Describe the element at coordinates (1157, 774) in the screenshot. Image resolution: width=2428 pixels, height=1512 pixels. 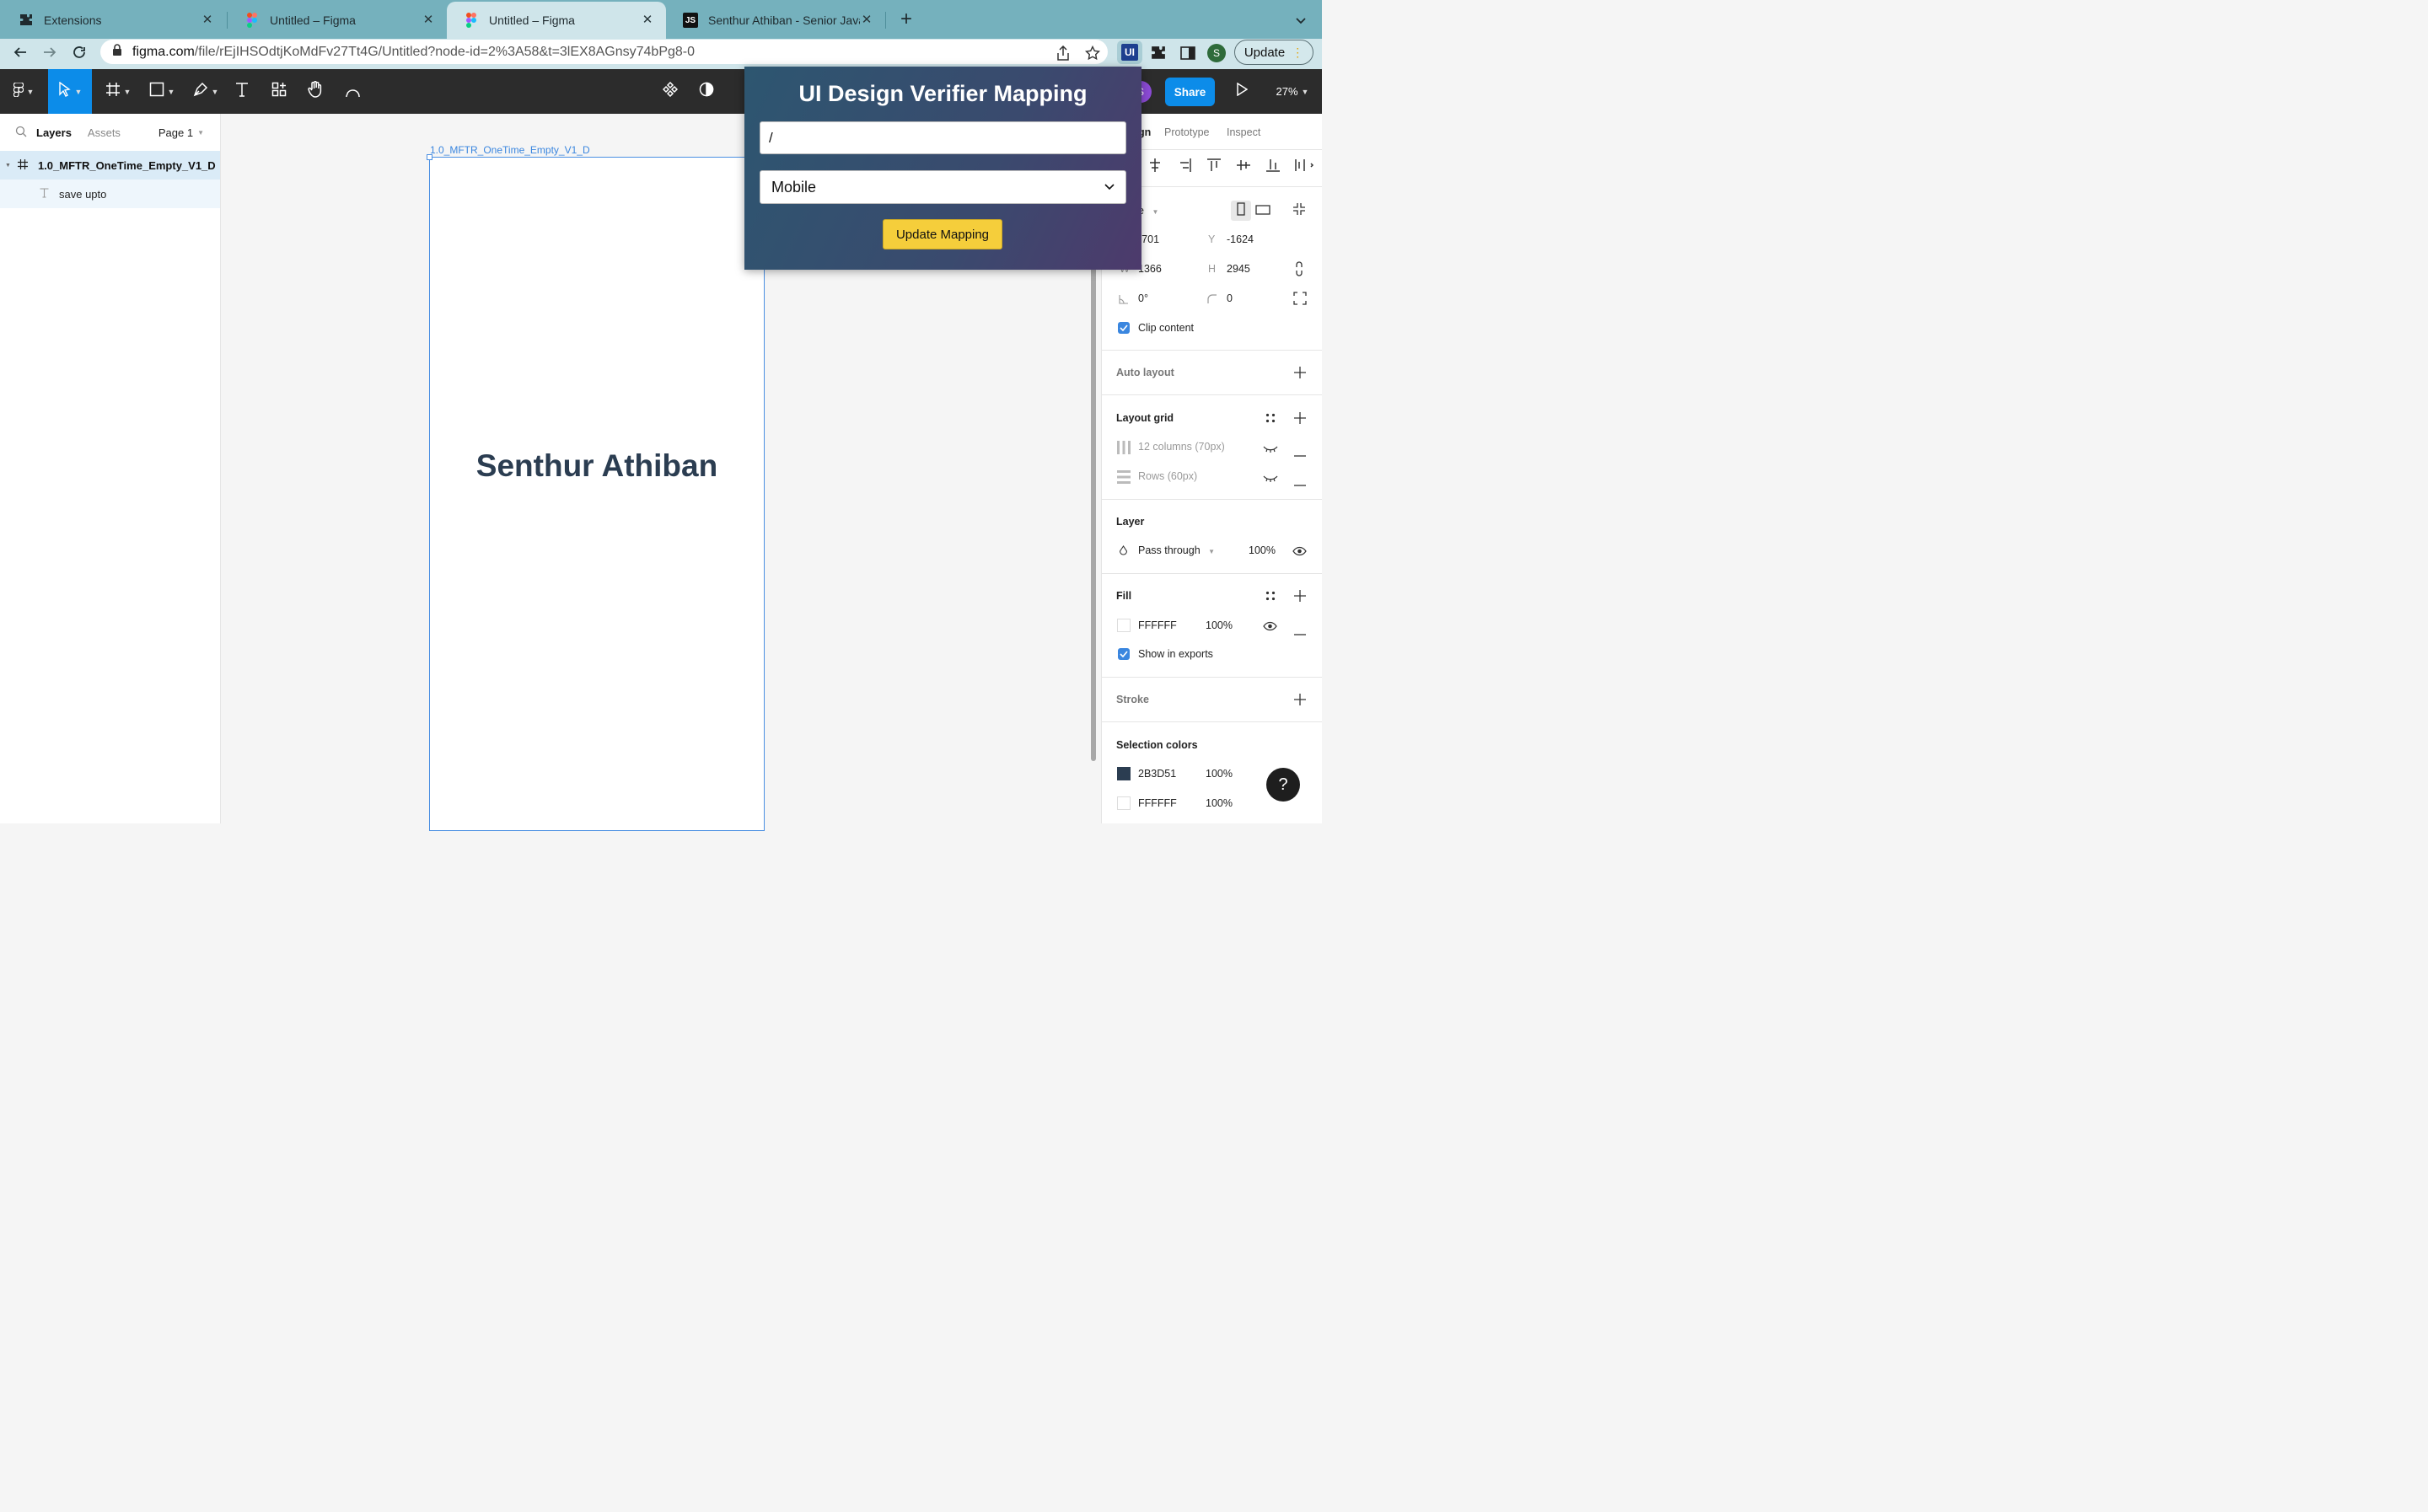
I see `selection-color-hex: 2B3D51` at that location.